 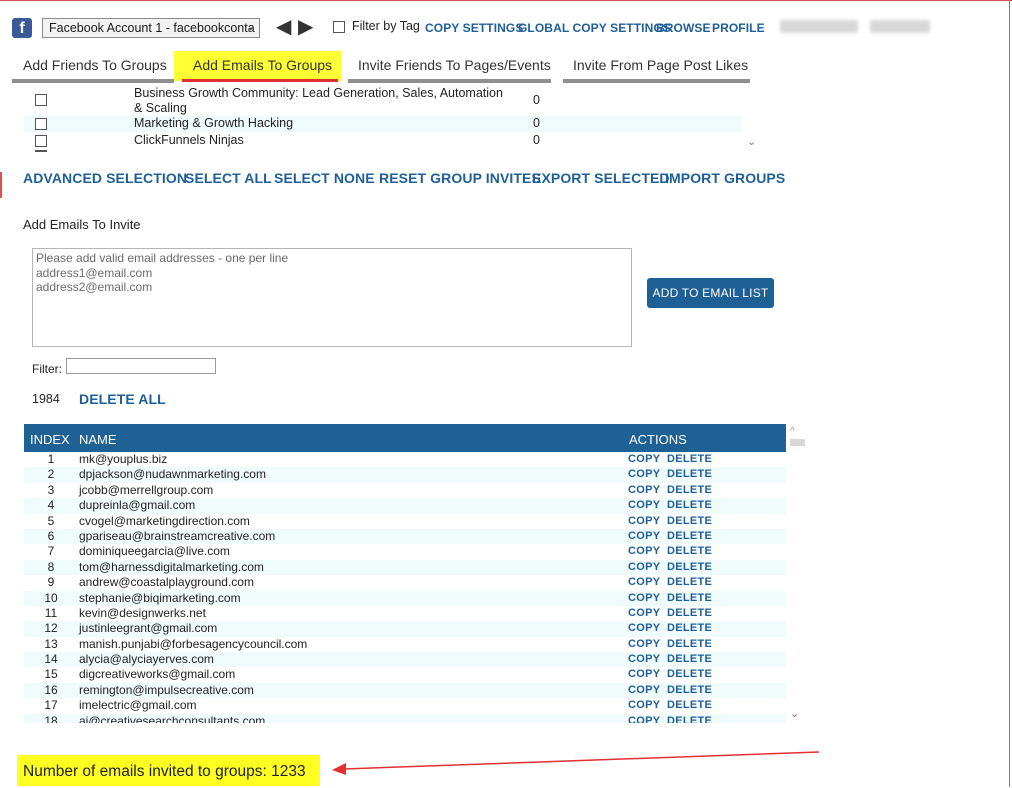 I want to click on frame-right-edge, so click(x=1009, y=393).